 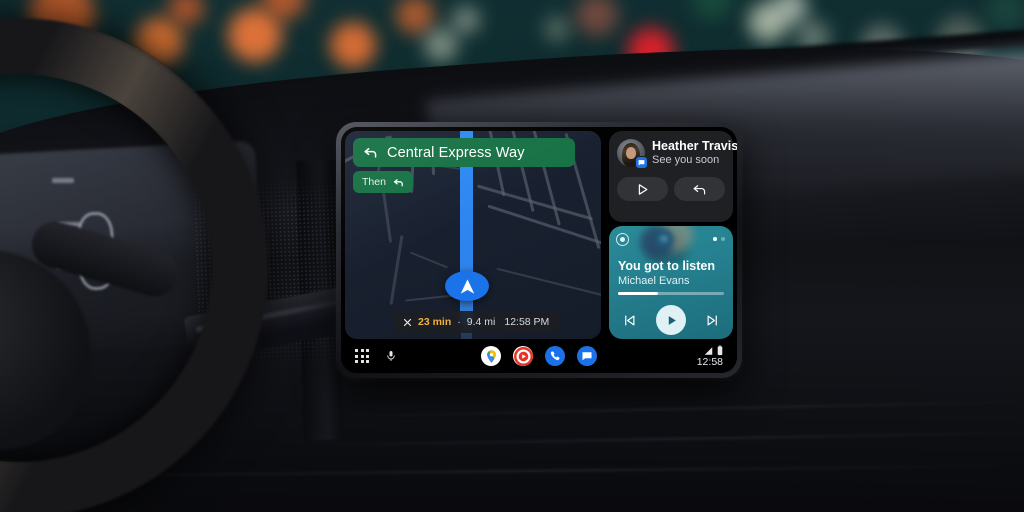 I want to click on taskbar: 12:58, so click(x=539, y=356).